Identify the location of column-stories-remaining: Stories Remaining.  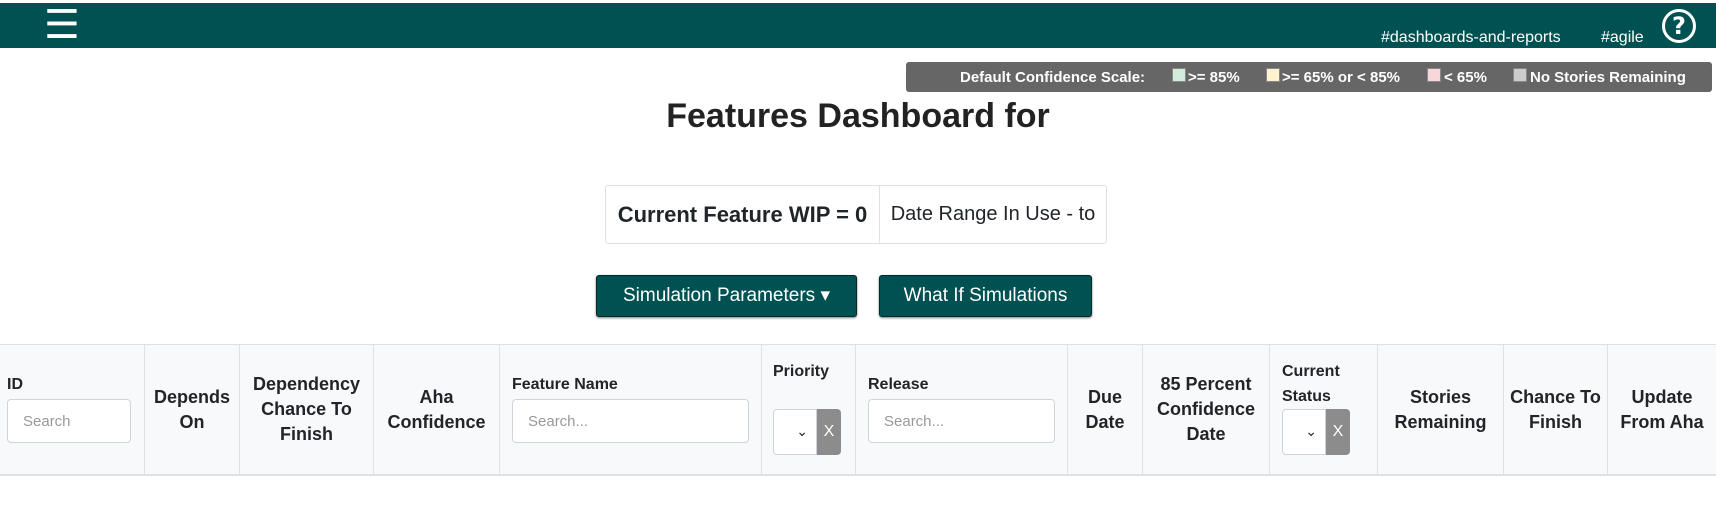
(1441, 409).